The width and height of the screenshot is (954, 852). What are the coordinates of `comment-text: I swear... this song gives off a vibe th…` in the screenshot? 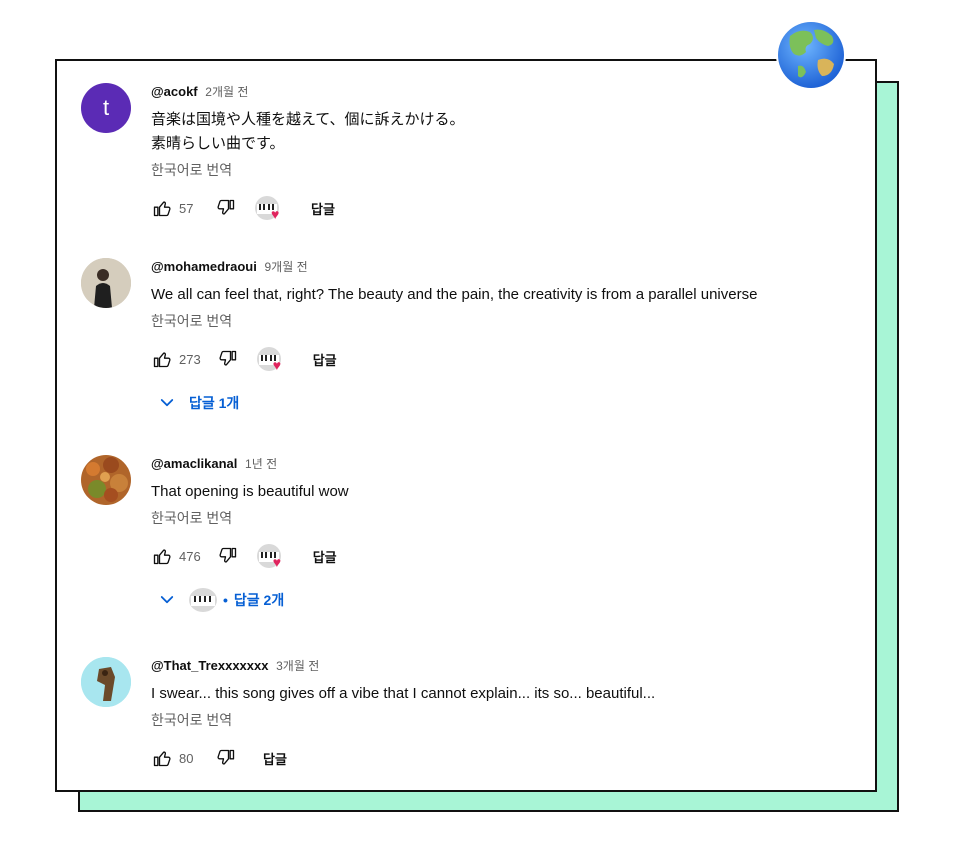 It's located at (511, 694).